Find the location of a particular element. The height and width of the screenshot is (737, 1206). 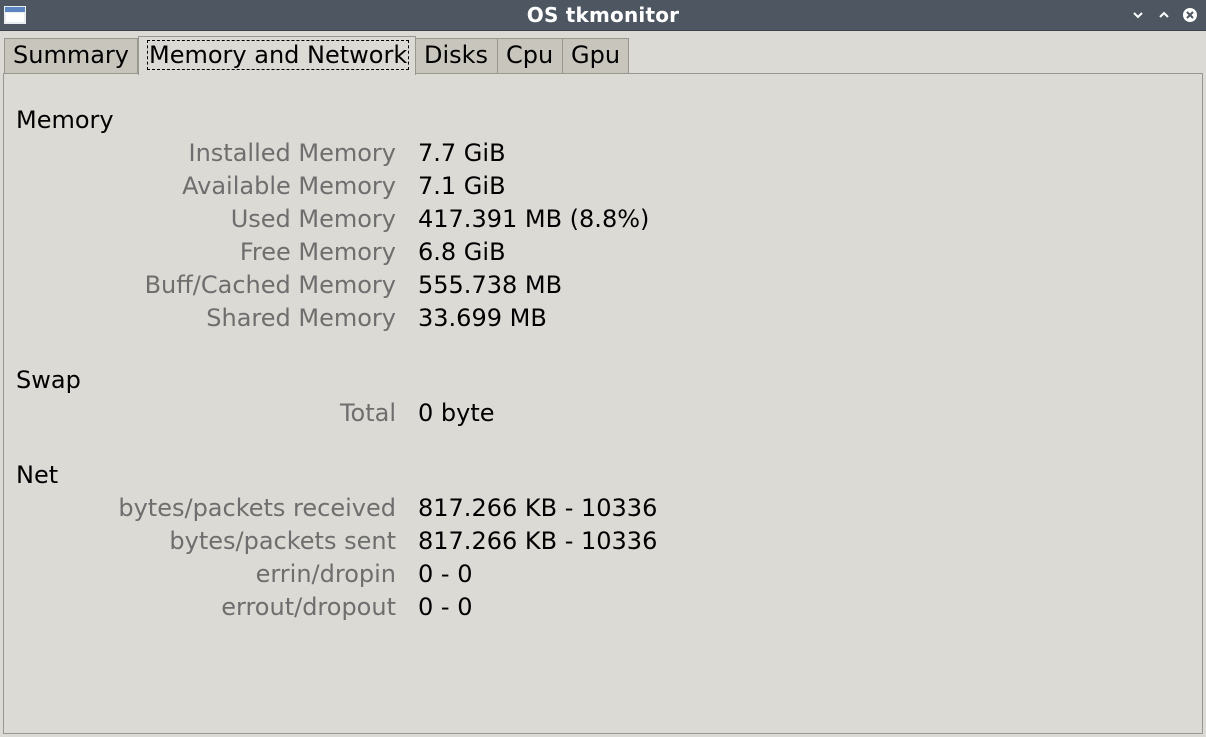

errin-dropin-value: 0 - 0 is located at coordinates (445, 574).